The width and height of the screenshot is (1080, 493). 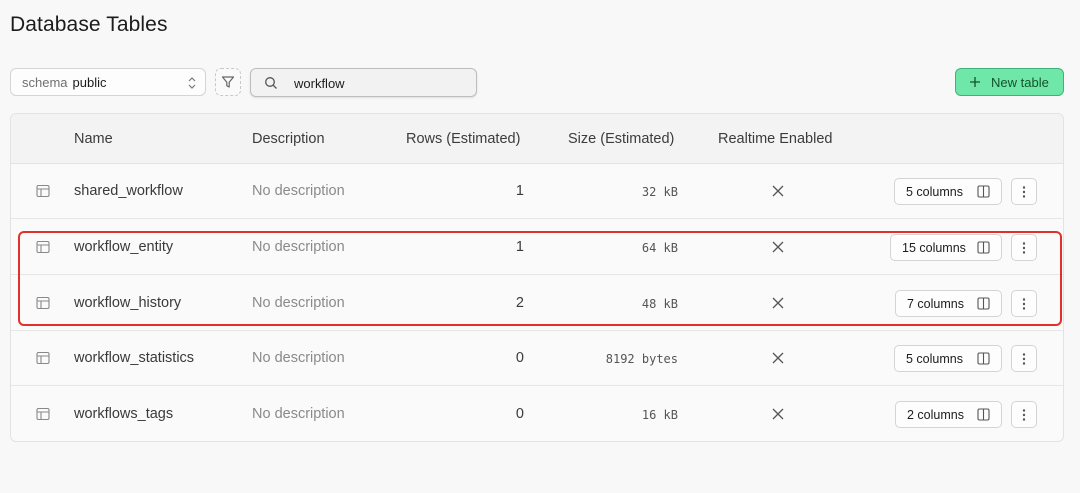 I want to click on schema-label: schema, so click(x=45, y=82).